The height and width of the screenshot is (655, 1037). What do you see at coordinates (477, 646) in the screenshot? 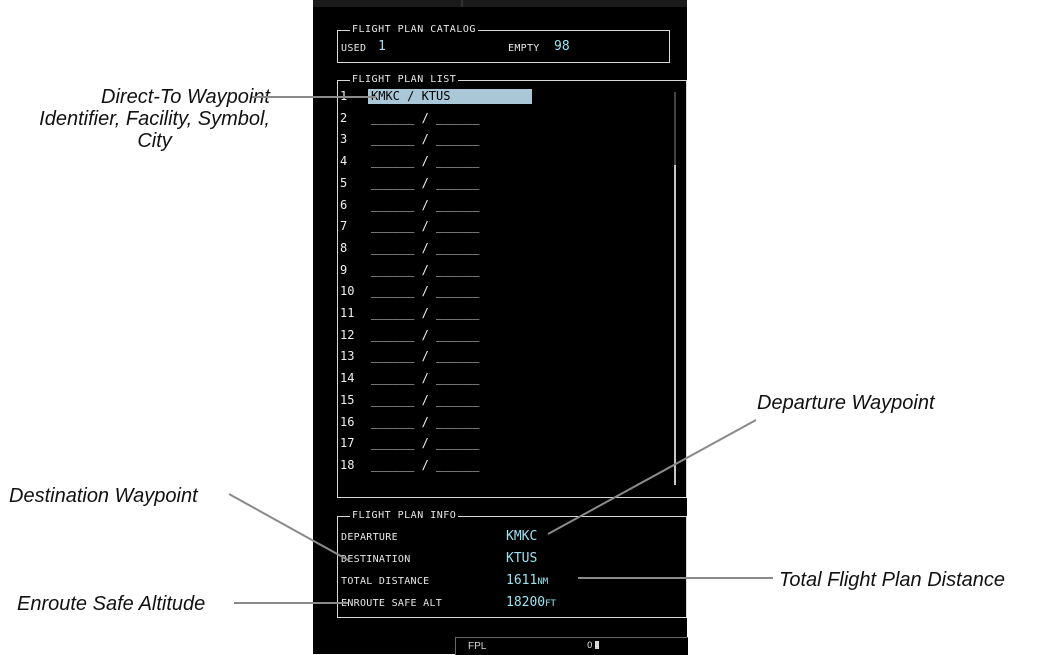
I see `page-group-label: FPL` at bounding box center [477, 646].